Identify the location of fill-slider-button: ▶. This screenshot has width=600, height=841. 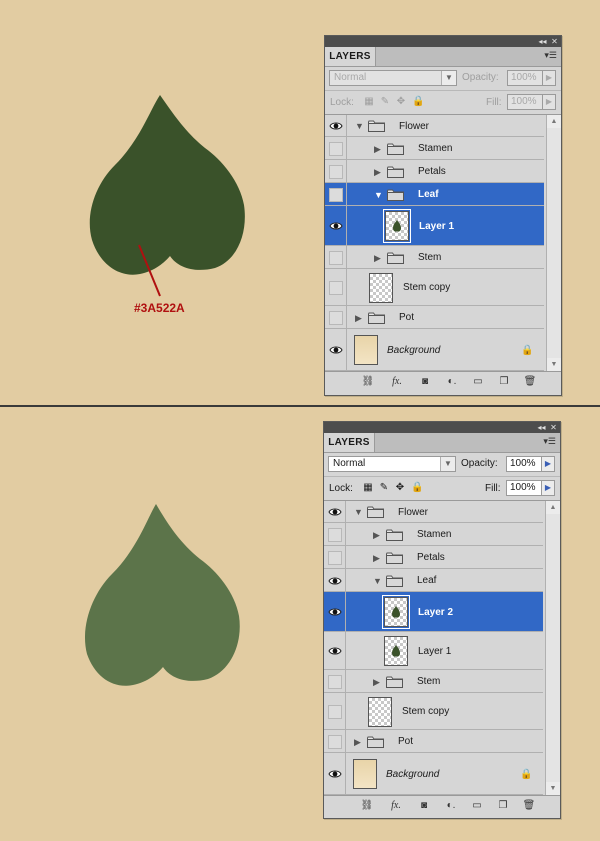
(549, 102).